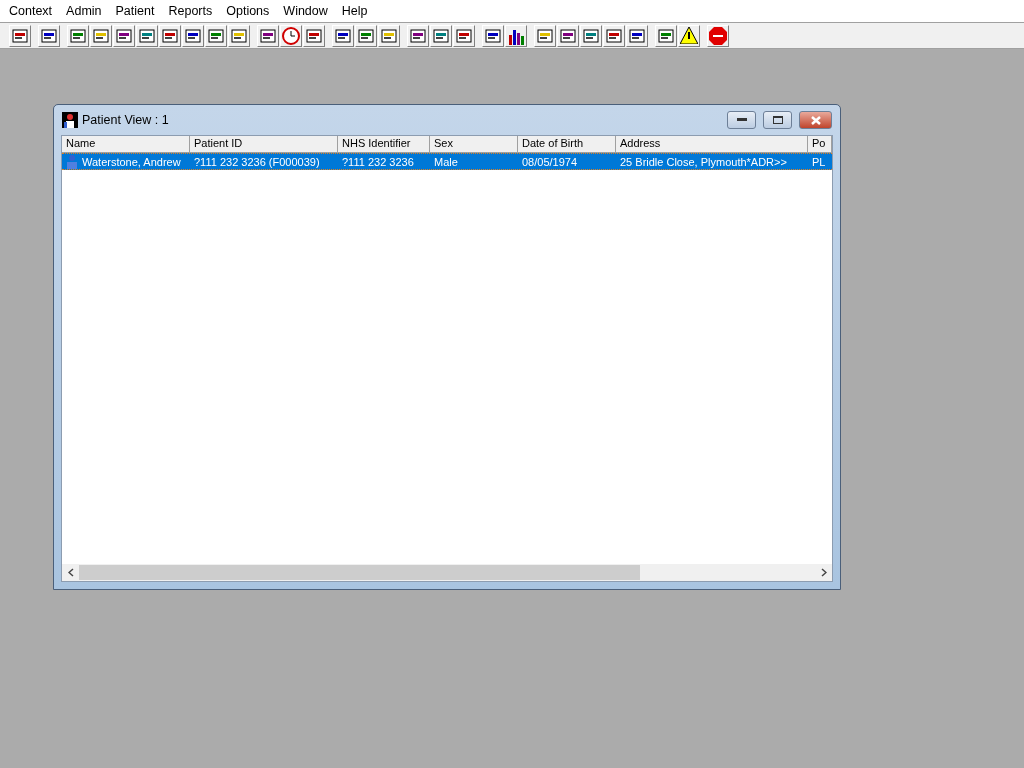 The width and height of the screenshot is (1024, 768). Describe the element at coordinates (703, 161) in the screenshot. I see `table-cell: 25 Bridle Close, Plymouth*ADR>>` at that location.